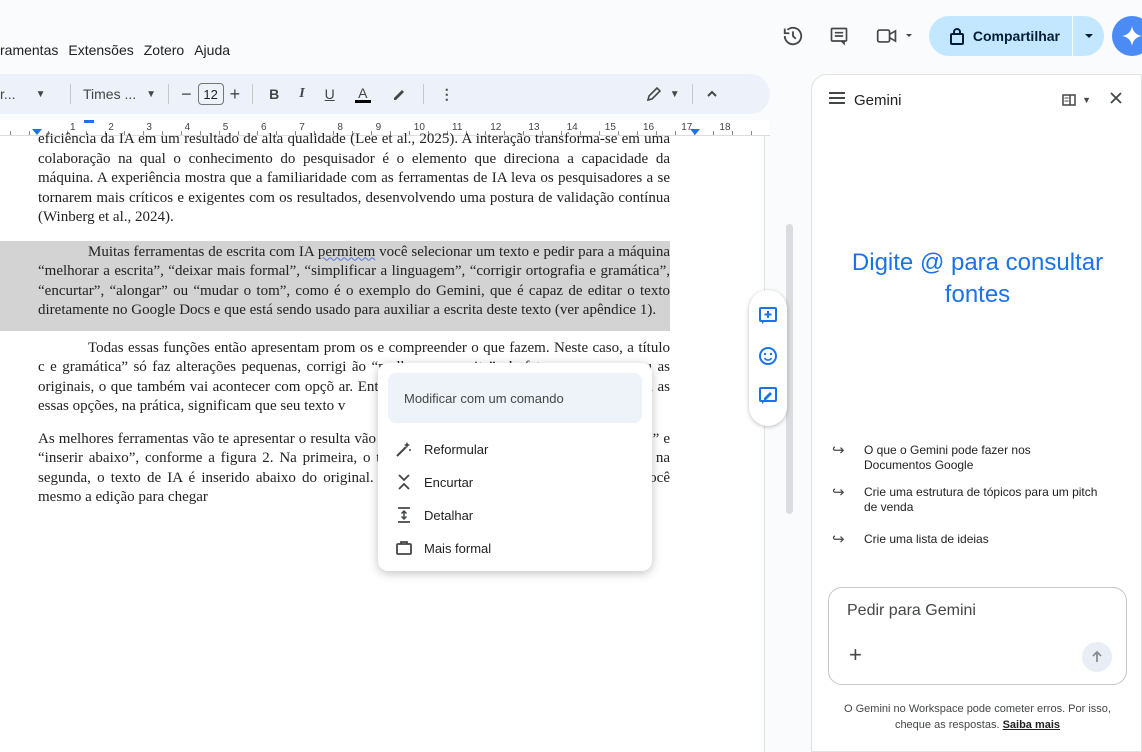  What do you see at coordinates (725, 127) in the screenshot?
I see `ruler-number: 18` at bounding box center [725, 127].